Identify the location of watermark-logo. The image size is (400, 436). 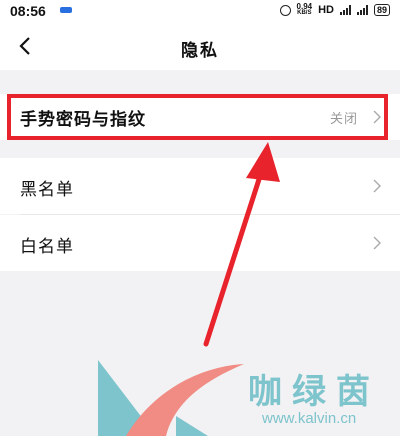
(171, 398).